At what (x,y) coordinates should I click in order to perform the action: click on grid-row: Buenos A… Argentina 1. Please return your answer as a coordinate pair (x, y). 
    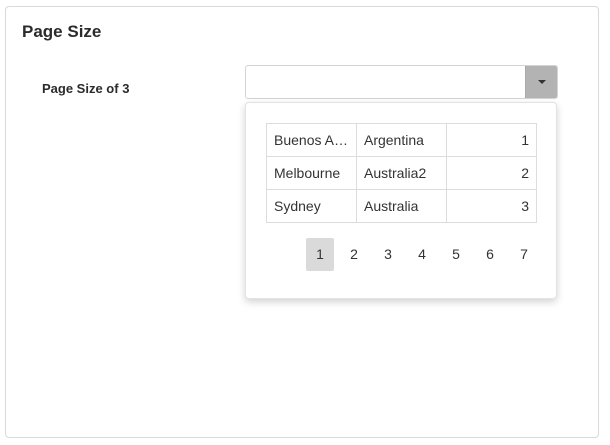
    Looking at the image, I should click on (402, 140).